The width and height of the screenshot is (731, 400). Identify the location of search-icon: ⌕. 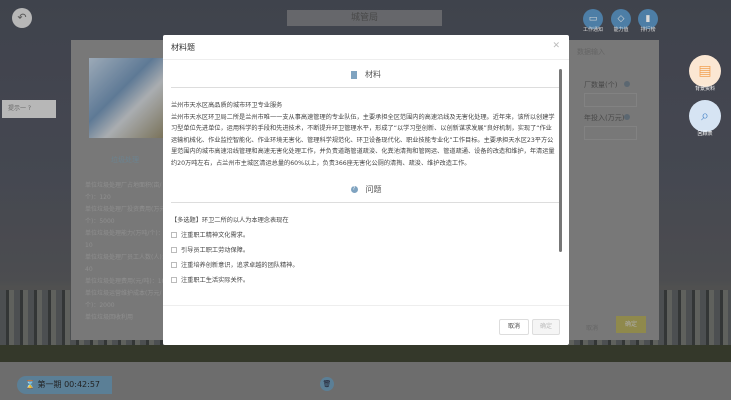
(705, 116).